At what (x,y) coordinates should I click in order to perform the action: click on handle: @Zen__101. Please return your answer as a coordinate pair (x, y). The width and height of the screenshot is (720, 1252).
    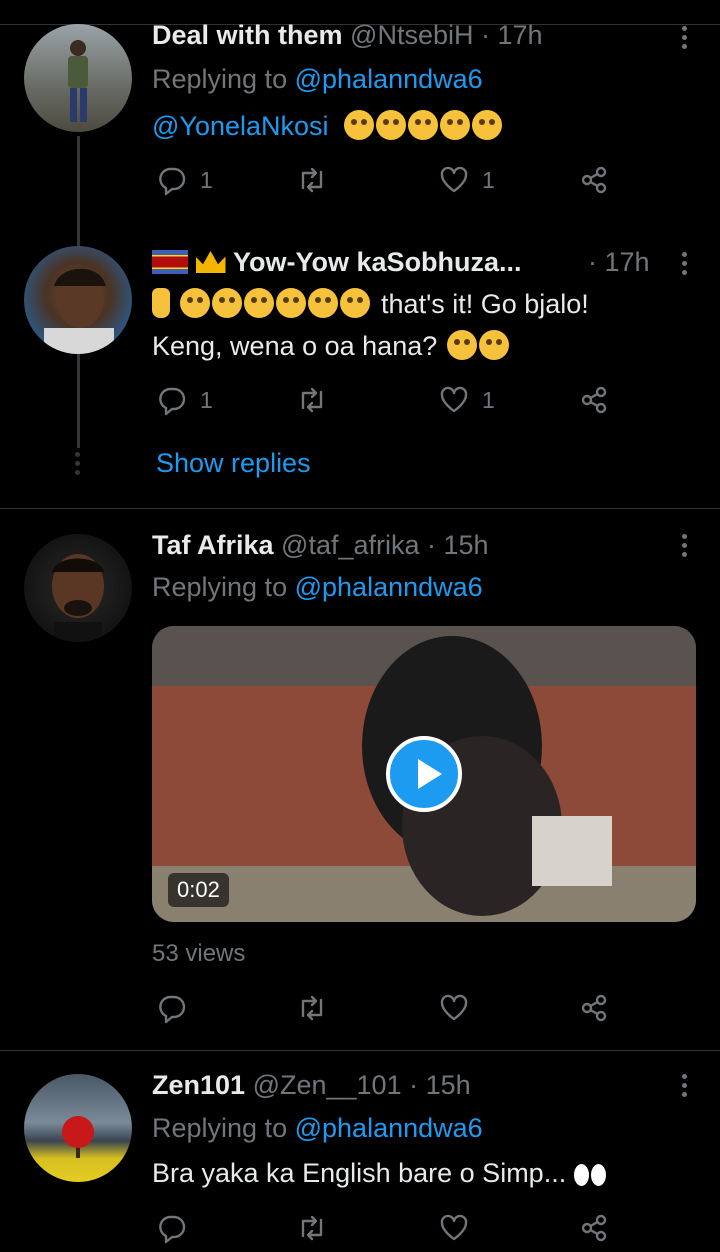
    Looking at the image, I should click on (327, 1085).